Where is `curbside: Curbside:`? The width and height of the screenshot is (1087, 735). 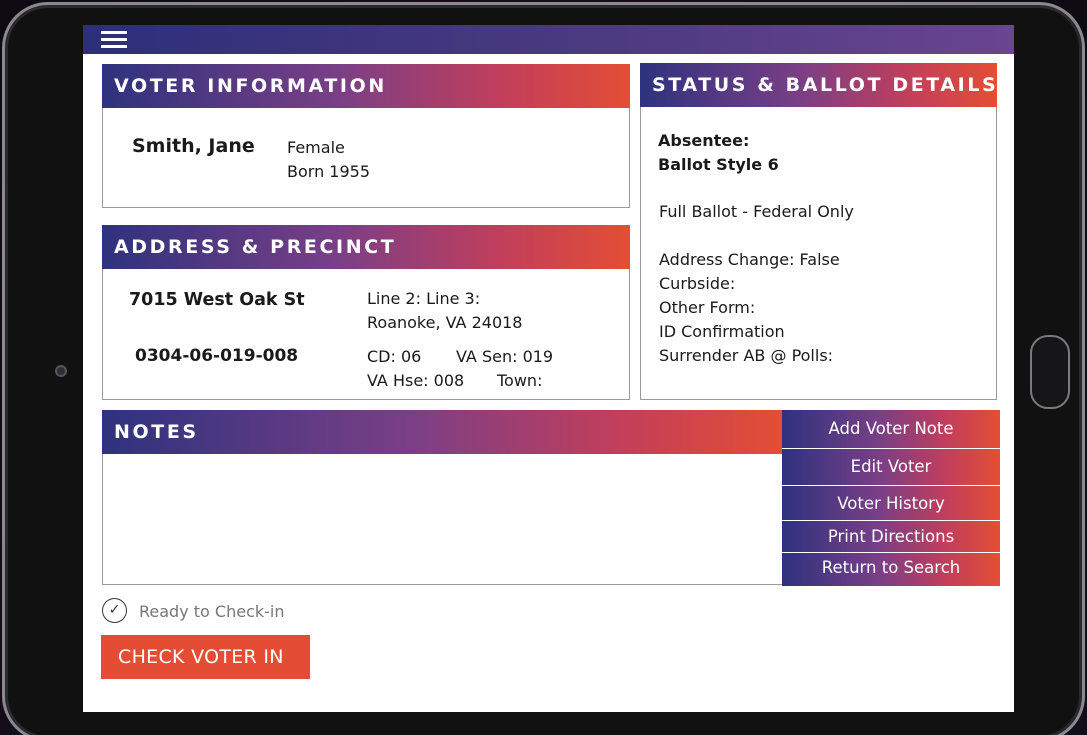
curbside: Curbside: is located at coordinates (697, 283).